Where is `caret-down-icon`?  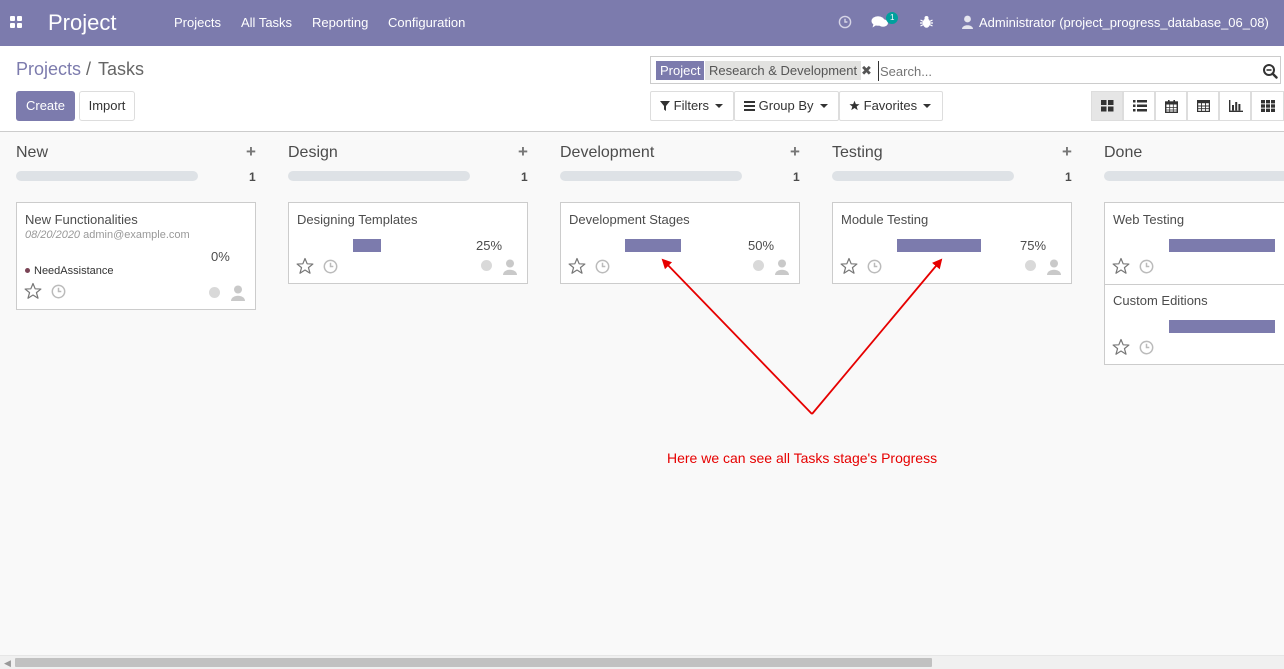 caret-down-icon is located at coordinates (927, 106).